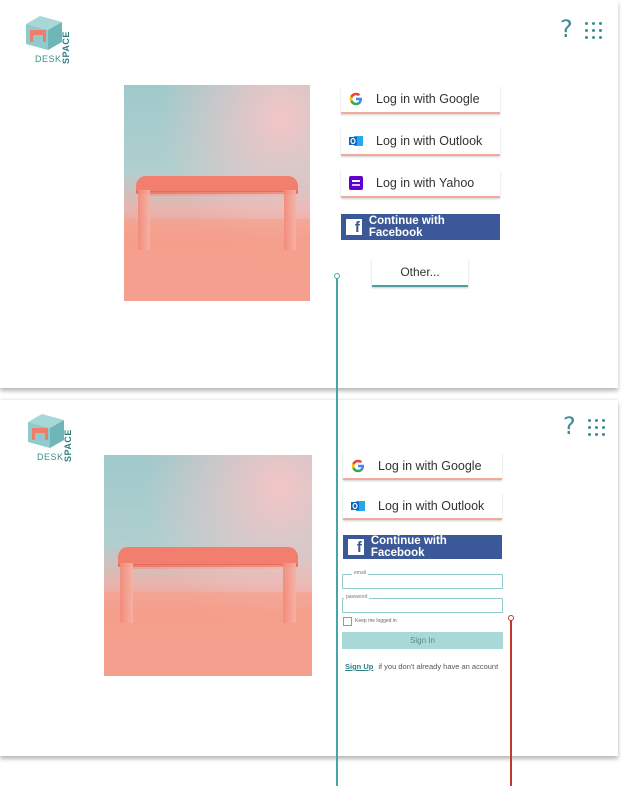 The height and width of the screenshot is (786, 622). What do you see at coordinates (511, 703) in the screenshot?
I see `flow-connector-red` at bounding box center [511, 703].